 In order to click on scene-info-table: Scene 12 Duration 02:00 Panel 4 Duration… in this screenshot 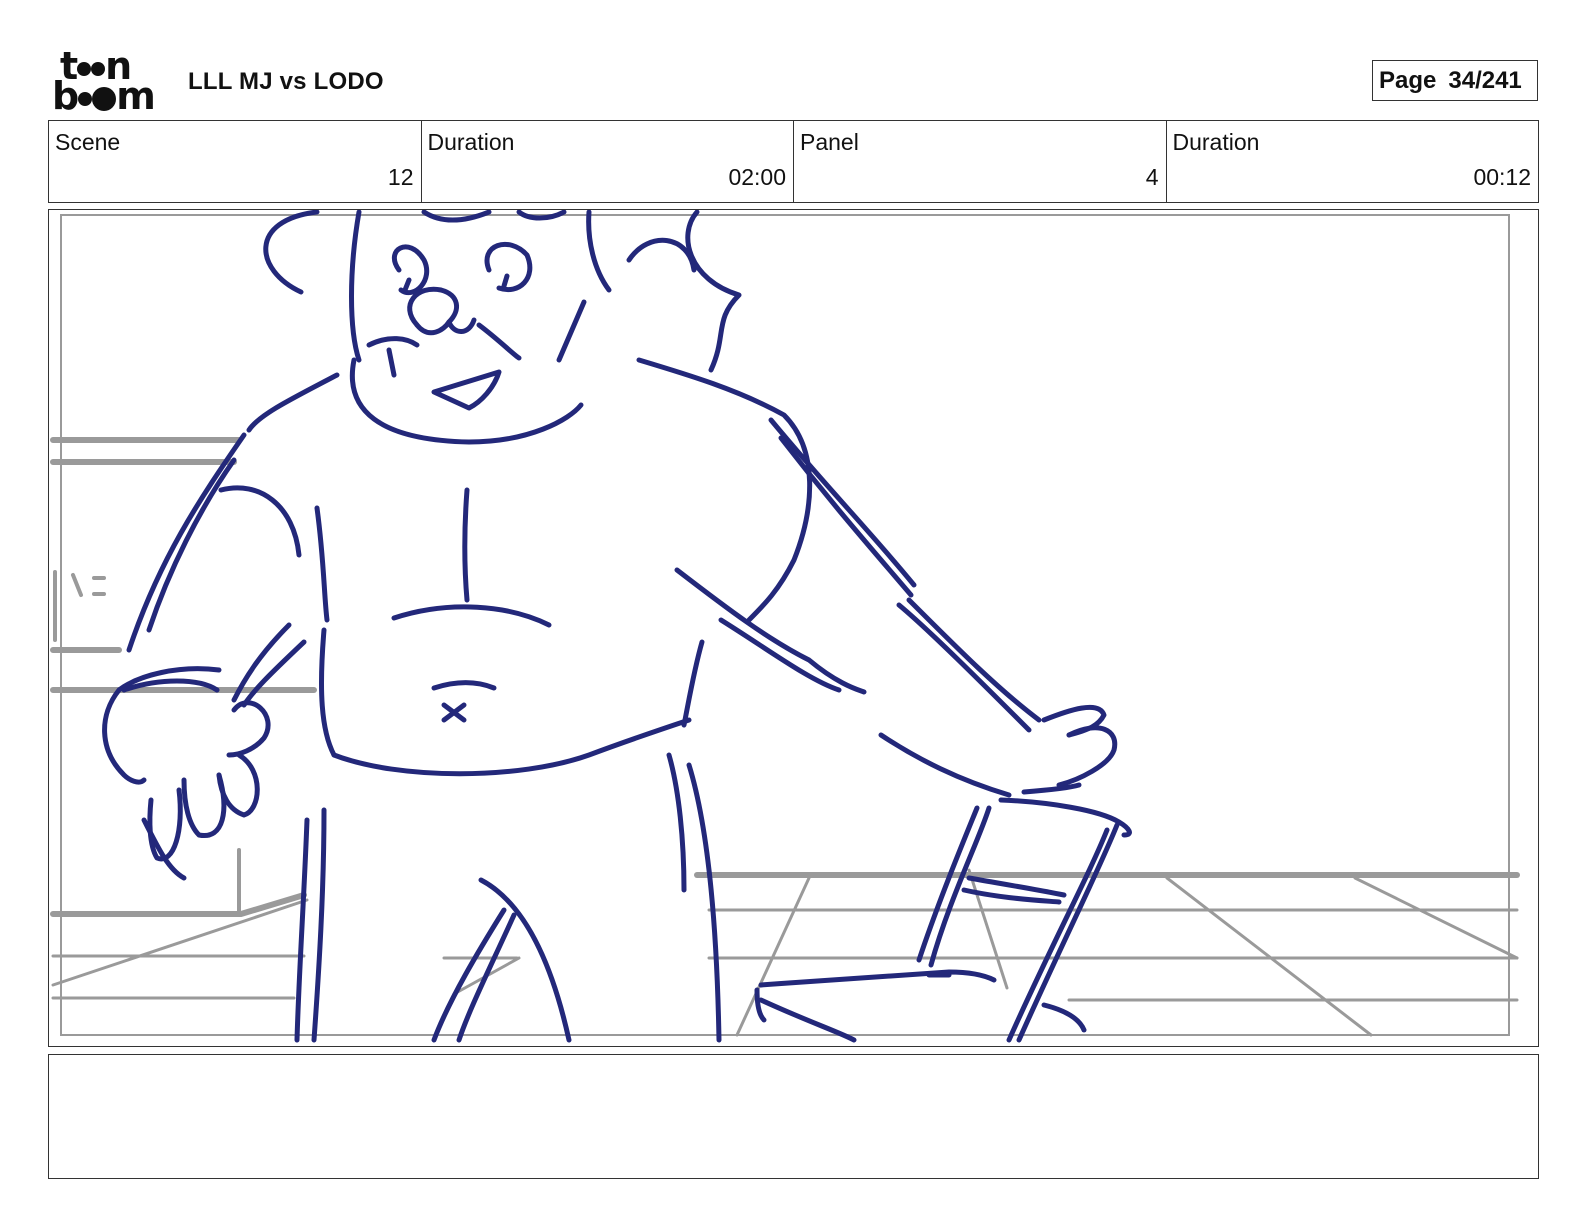, I will do `click(793, 161)`.